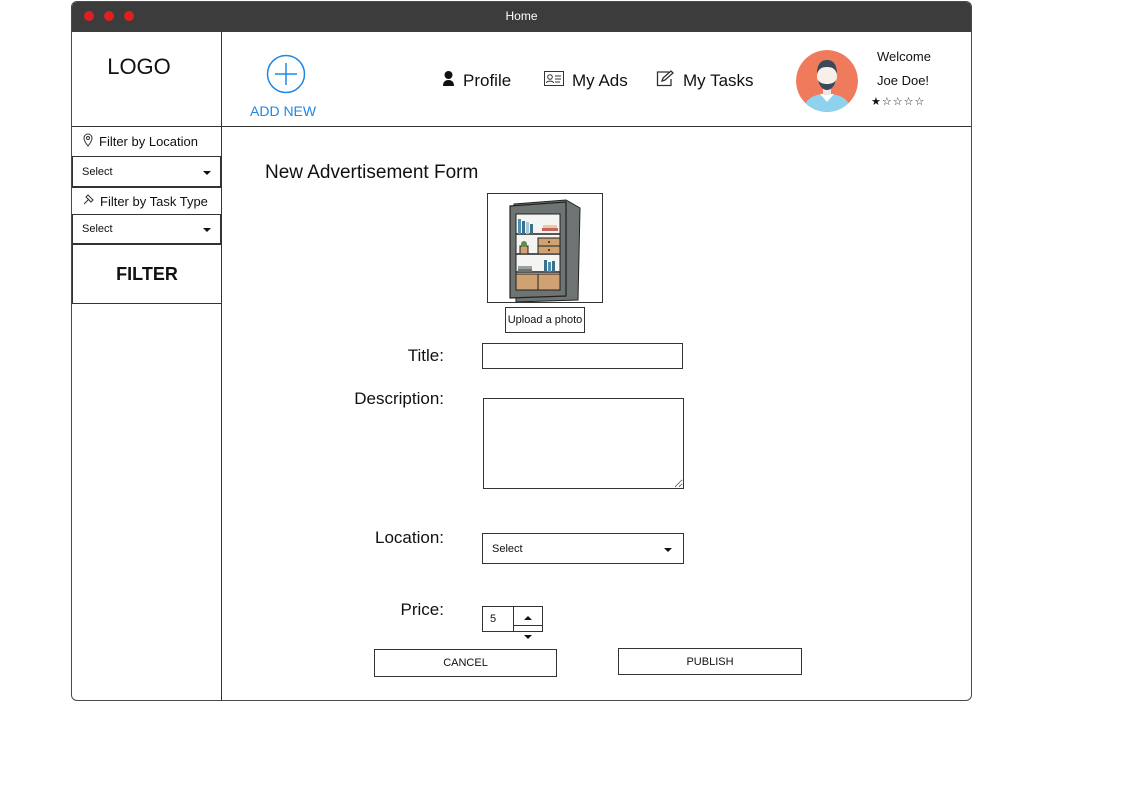 The width and height of the screenshot is (1121, 811). I want to click on form-title: New Advertisement Form, so click(372, 172).